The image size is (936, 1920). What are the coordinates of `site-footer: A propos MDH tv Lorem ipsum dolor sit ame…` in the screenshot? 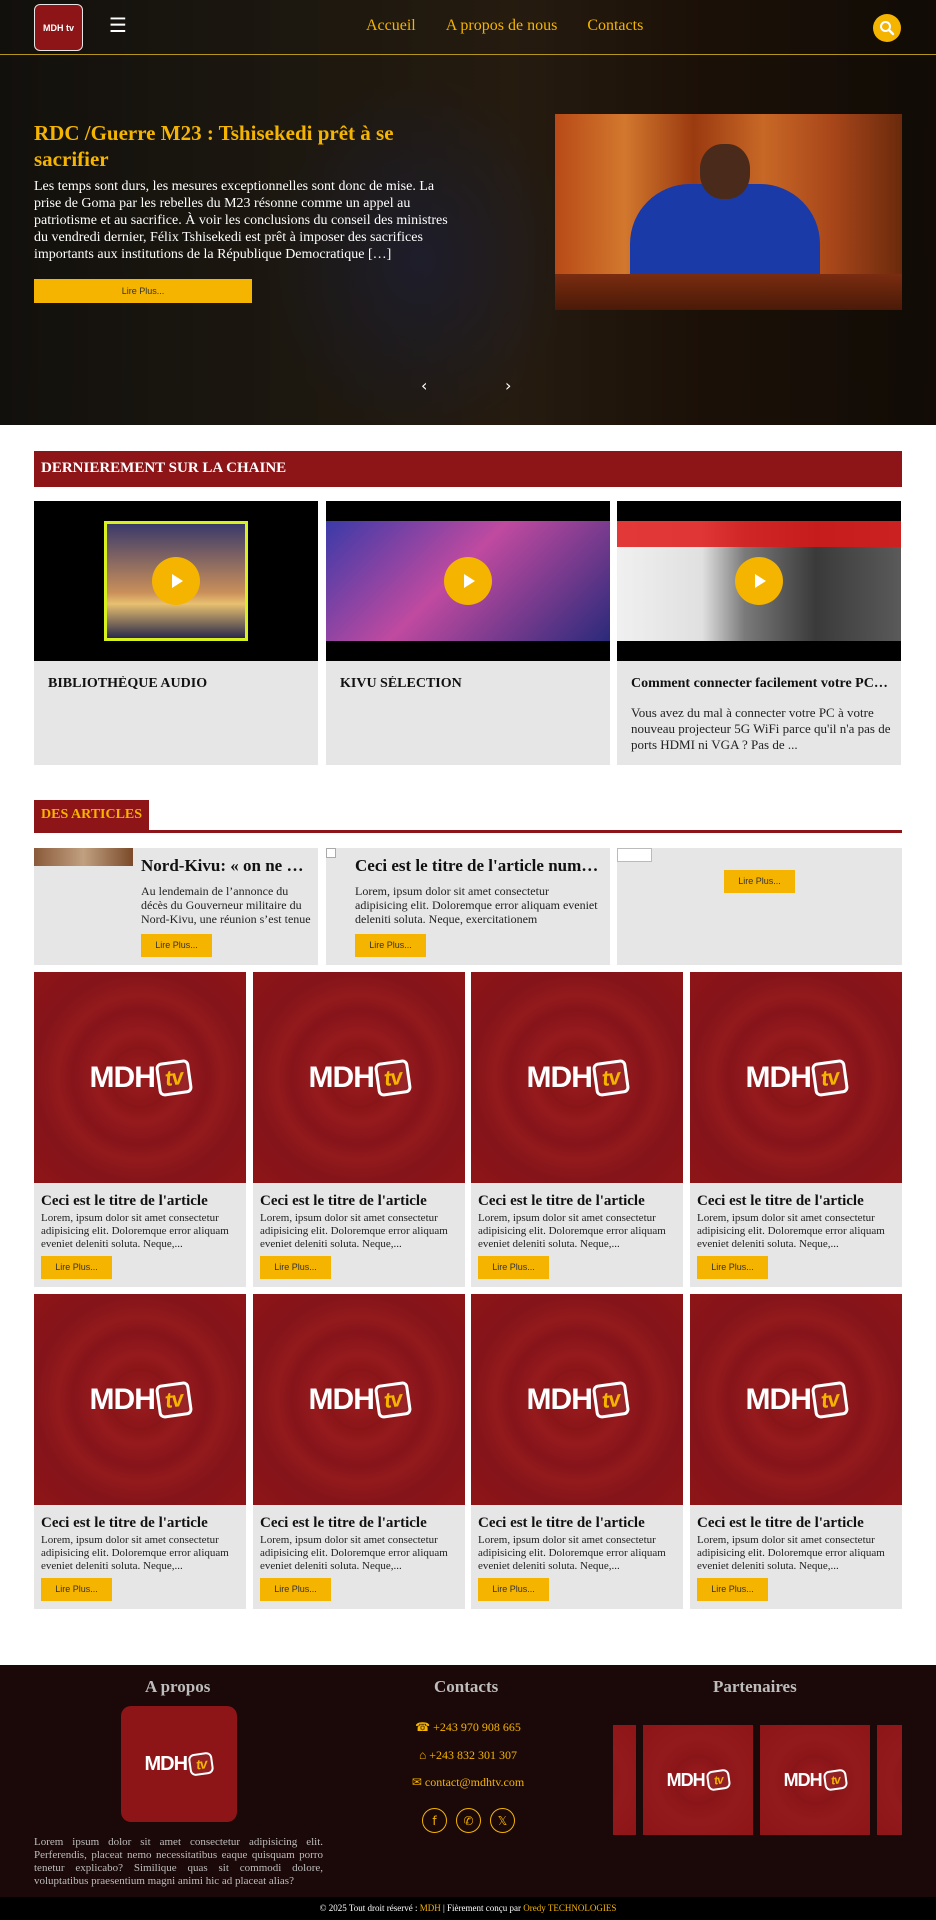 It's located at (468, 1781).